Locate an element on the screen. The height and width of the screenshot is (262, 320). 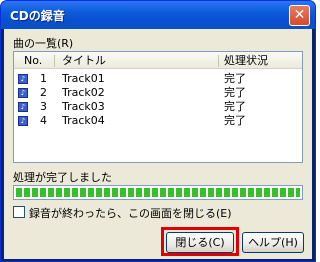
close-button-highlight is located at coordinates (200, 241).